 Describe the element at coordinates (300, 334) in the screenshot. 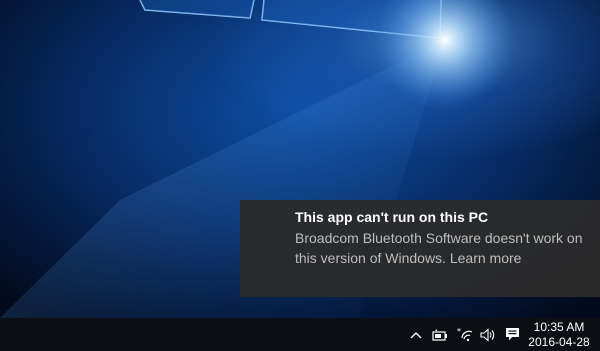

I see `taskbar: * 10:35 AM 2016-04-28` at that location.